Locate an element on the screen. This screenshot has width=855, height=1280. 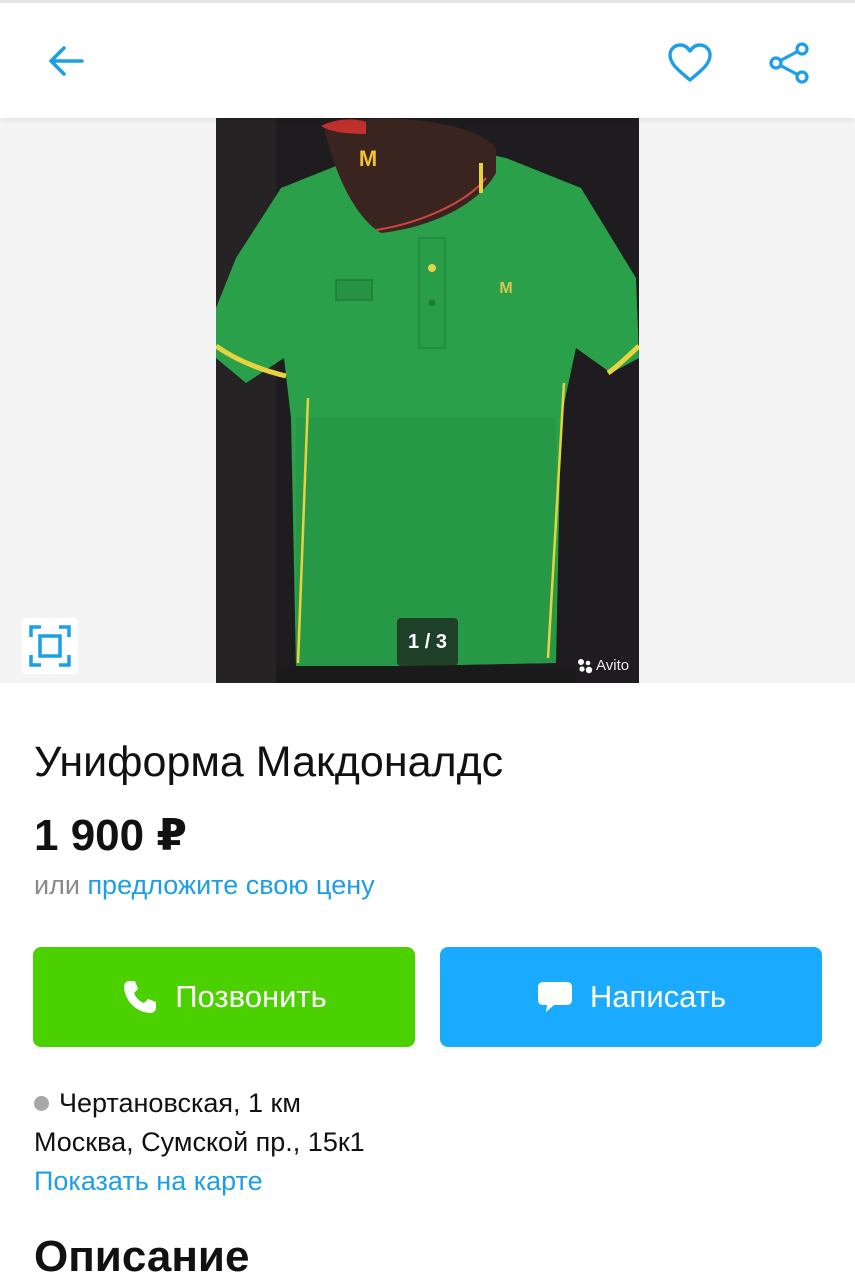
shirt-logo: M is located at coordinates (505, 288).